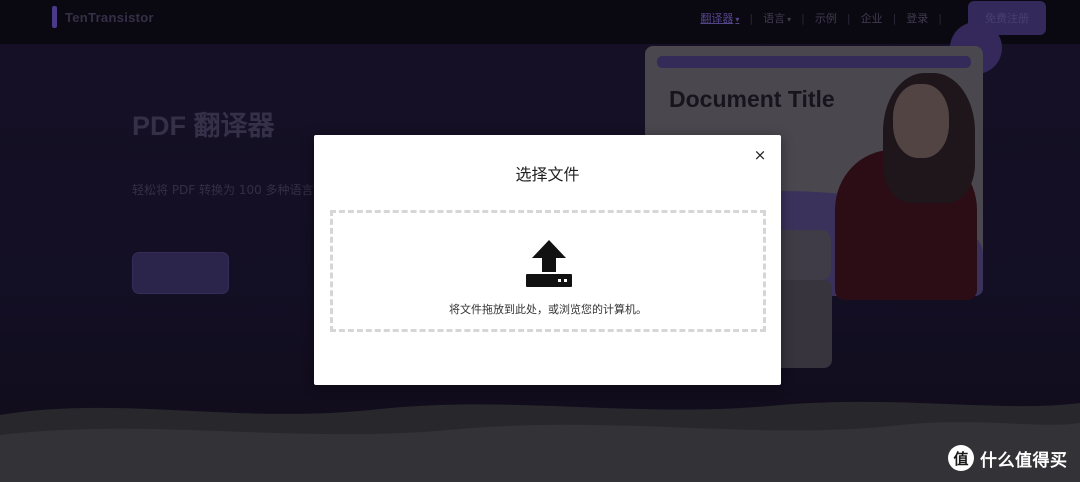 The height and width of the screenshot is (482, 1080). What do you see at coordinates (1024, 460) in the screenshot?
I see `watermark-text: 什么值得买` at bounding box center [1024, 460].